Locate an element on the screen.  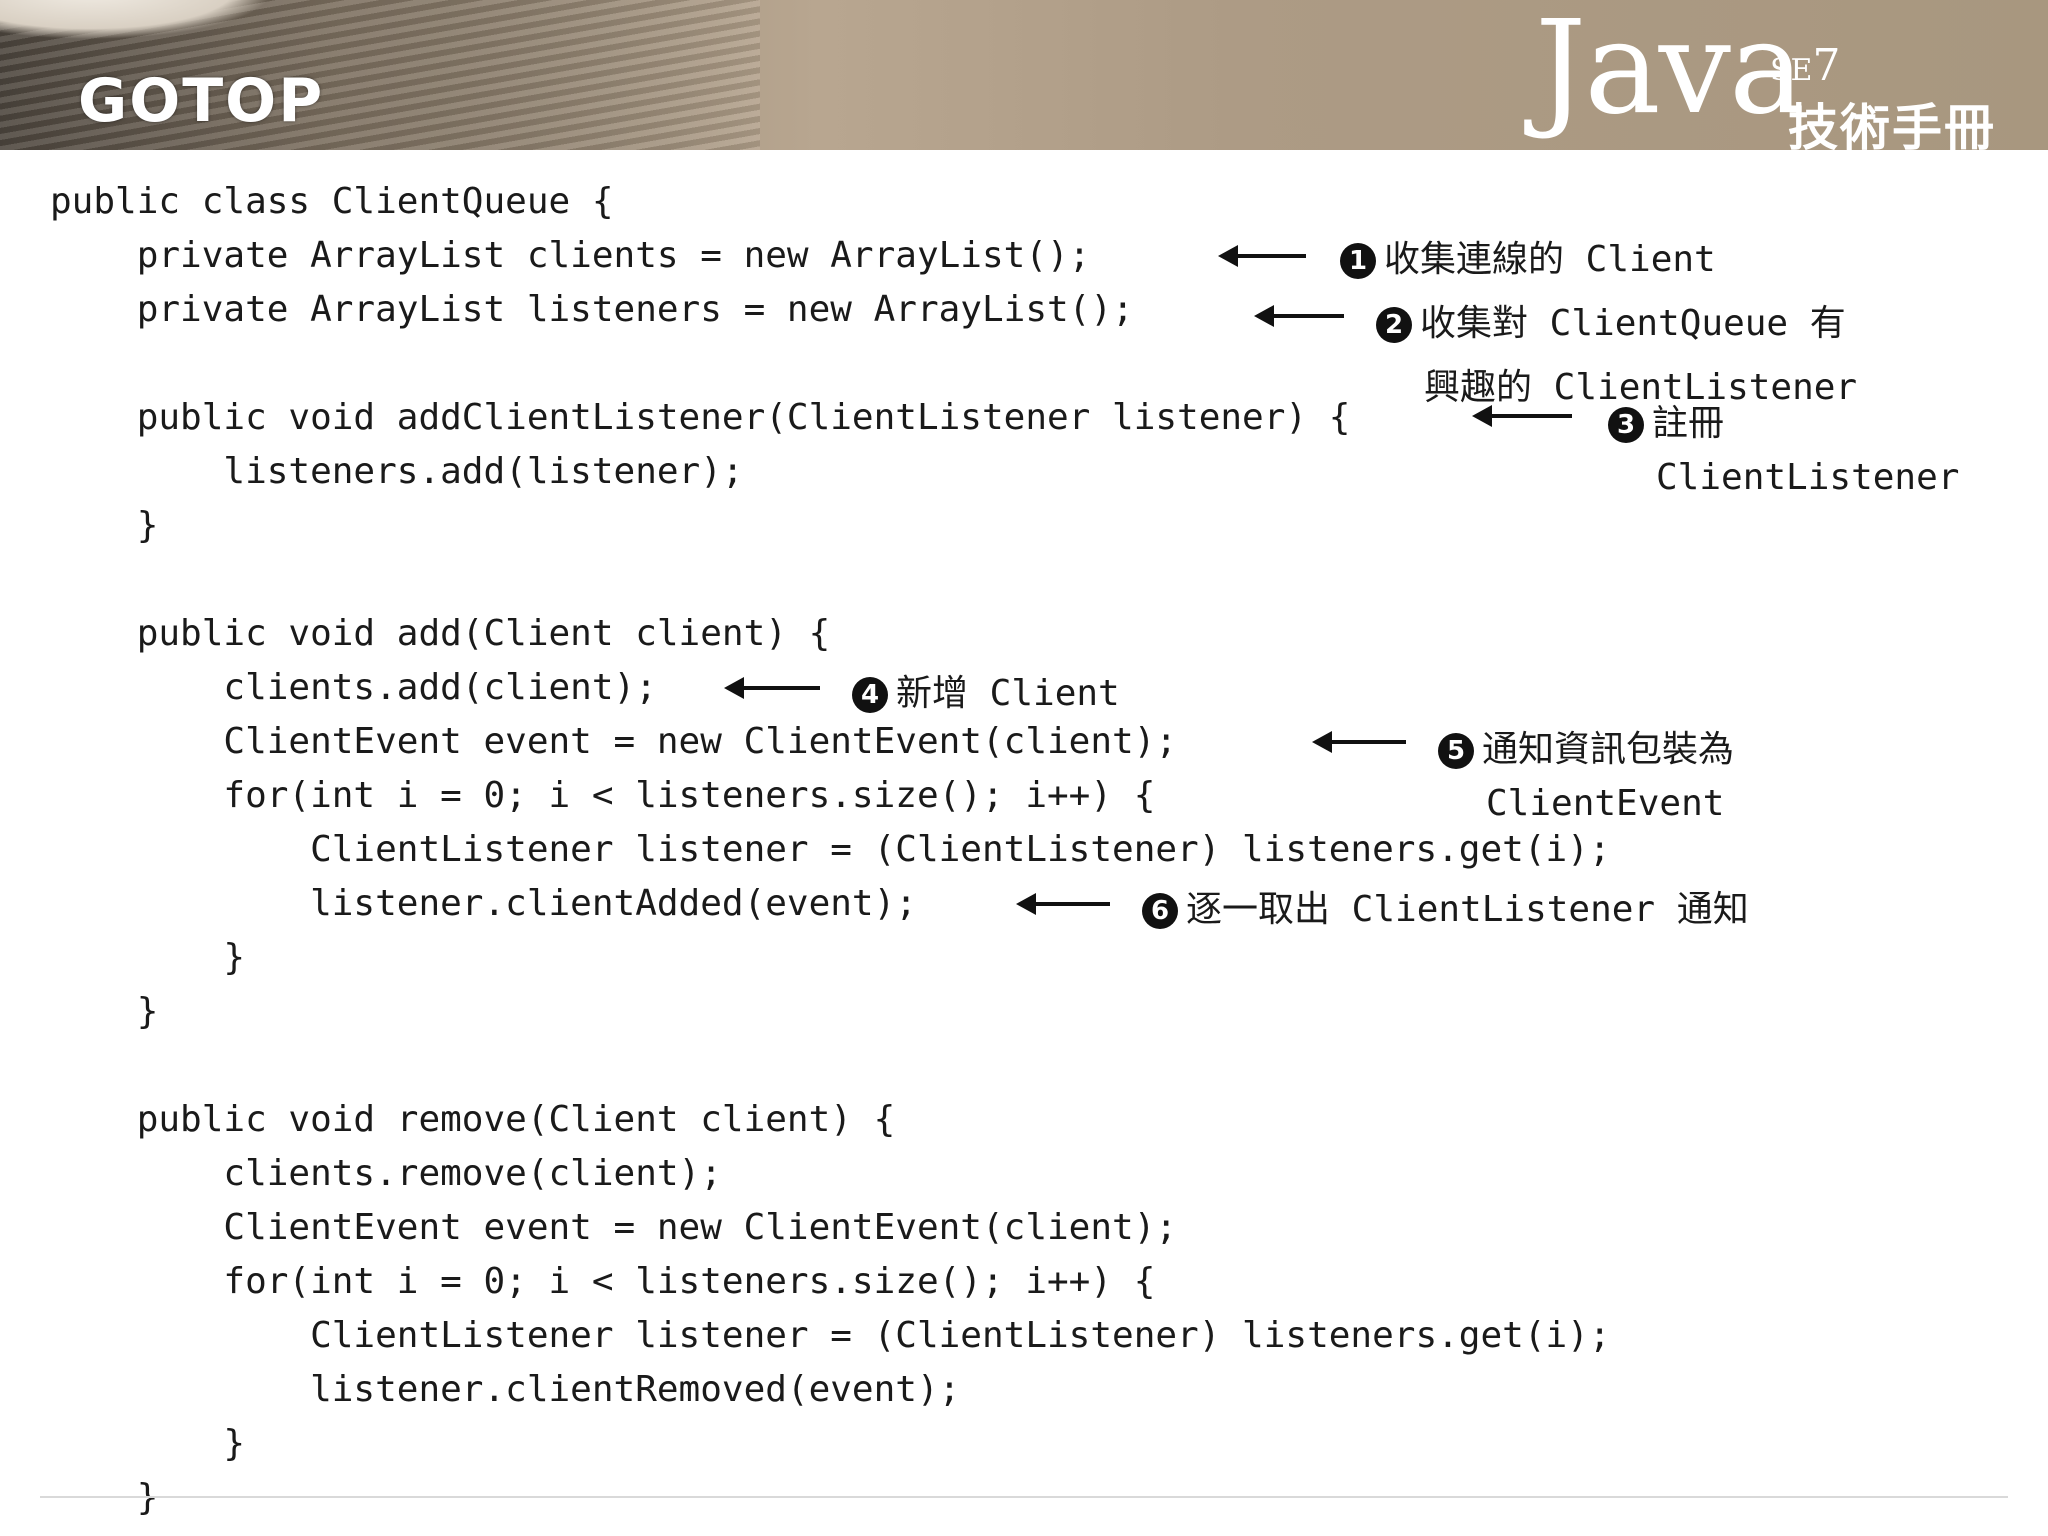
annotation-text: 通知資訊包裝為 is located at coordinates (1608, 749).